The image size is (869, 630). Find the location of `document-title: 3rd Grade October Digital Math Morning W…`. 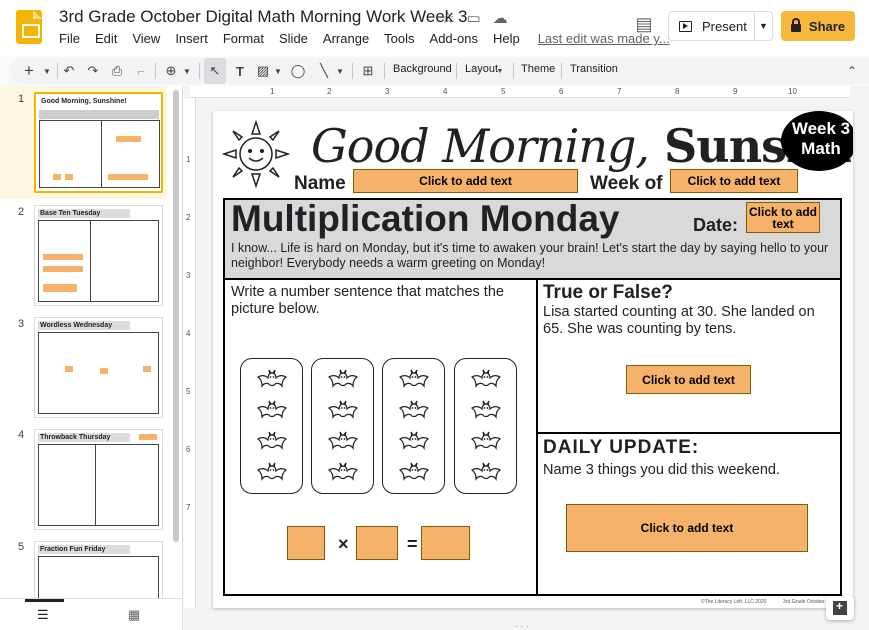

document-title: 3rd Grade October Digital Math Morning W… is located at coordinates (263, 17).